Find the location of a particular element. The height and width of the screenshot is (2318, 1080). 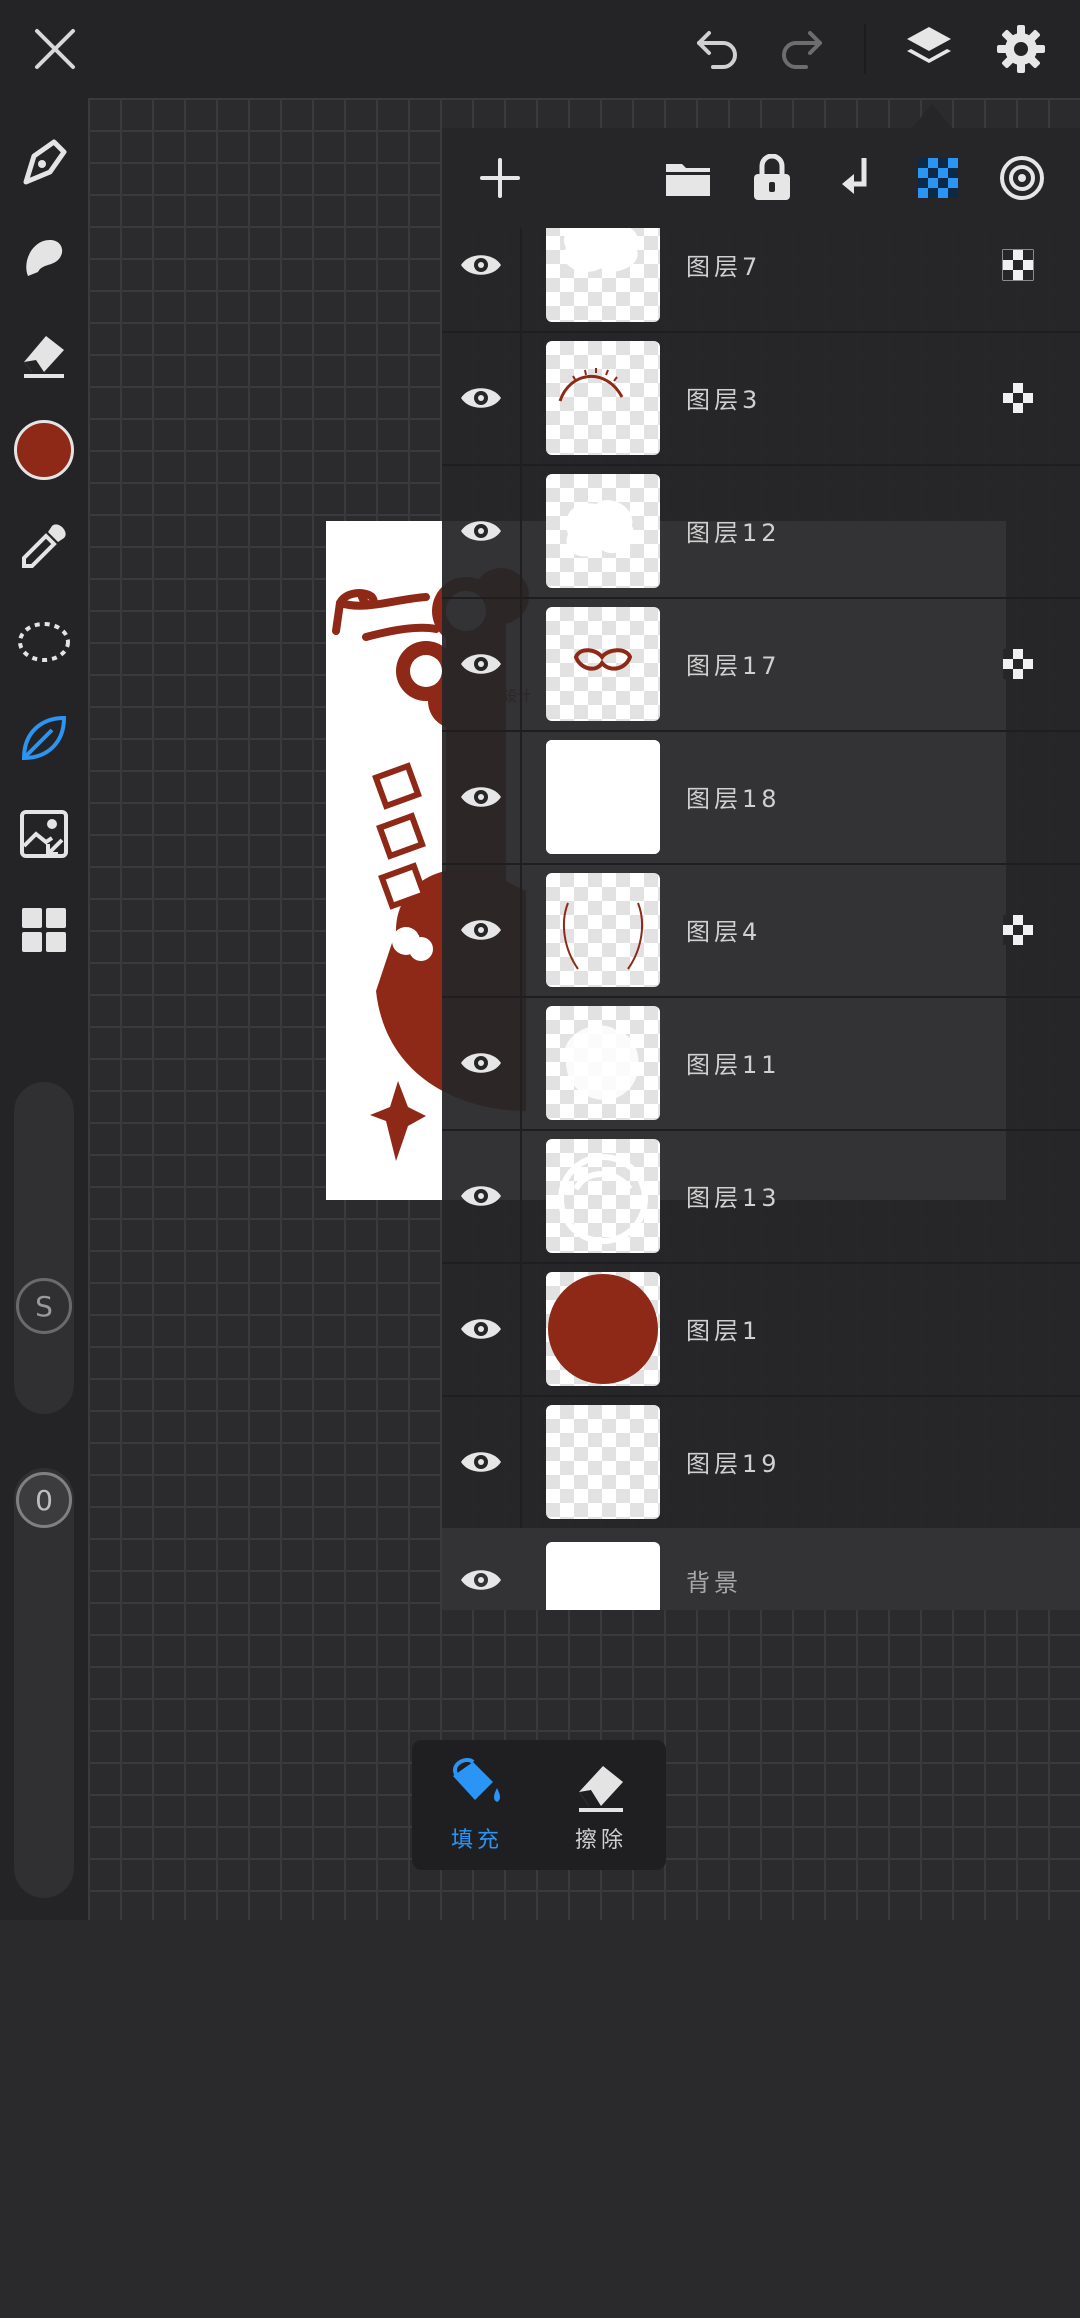

brush-icon is located at coordinates (45, 162).